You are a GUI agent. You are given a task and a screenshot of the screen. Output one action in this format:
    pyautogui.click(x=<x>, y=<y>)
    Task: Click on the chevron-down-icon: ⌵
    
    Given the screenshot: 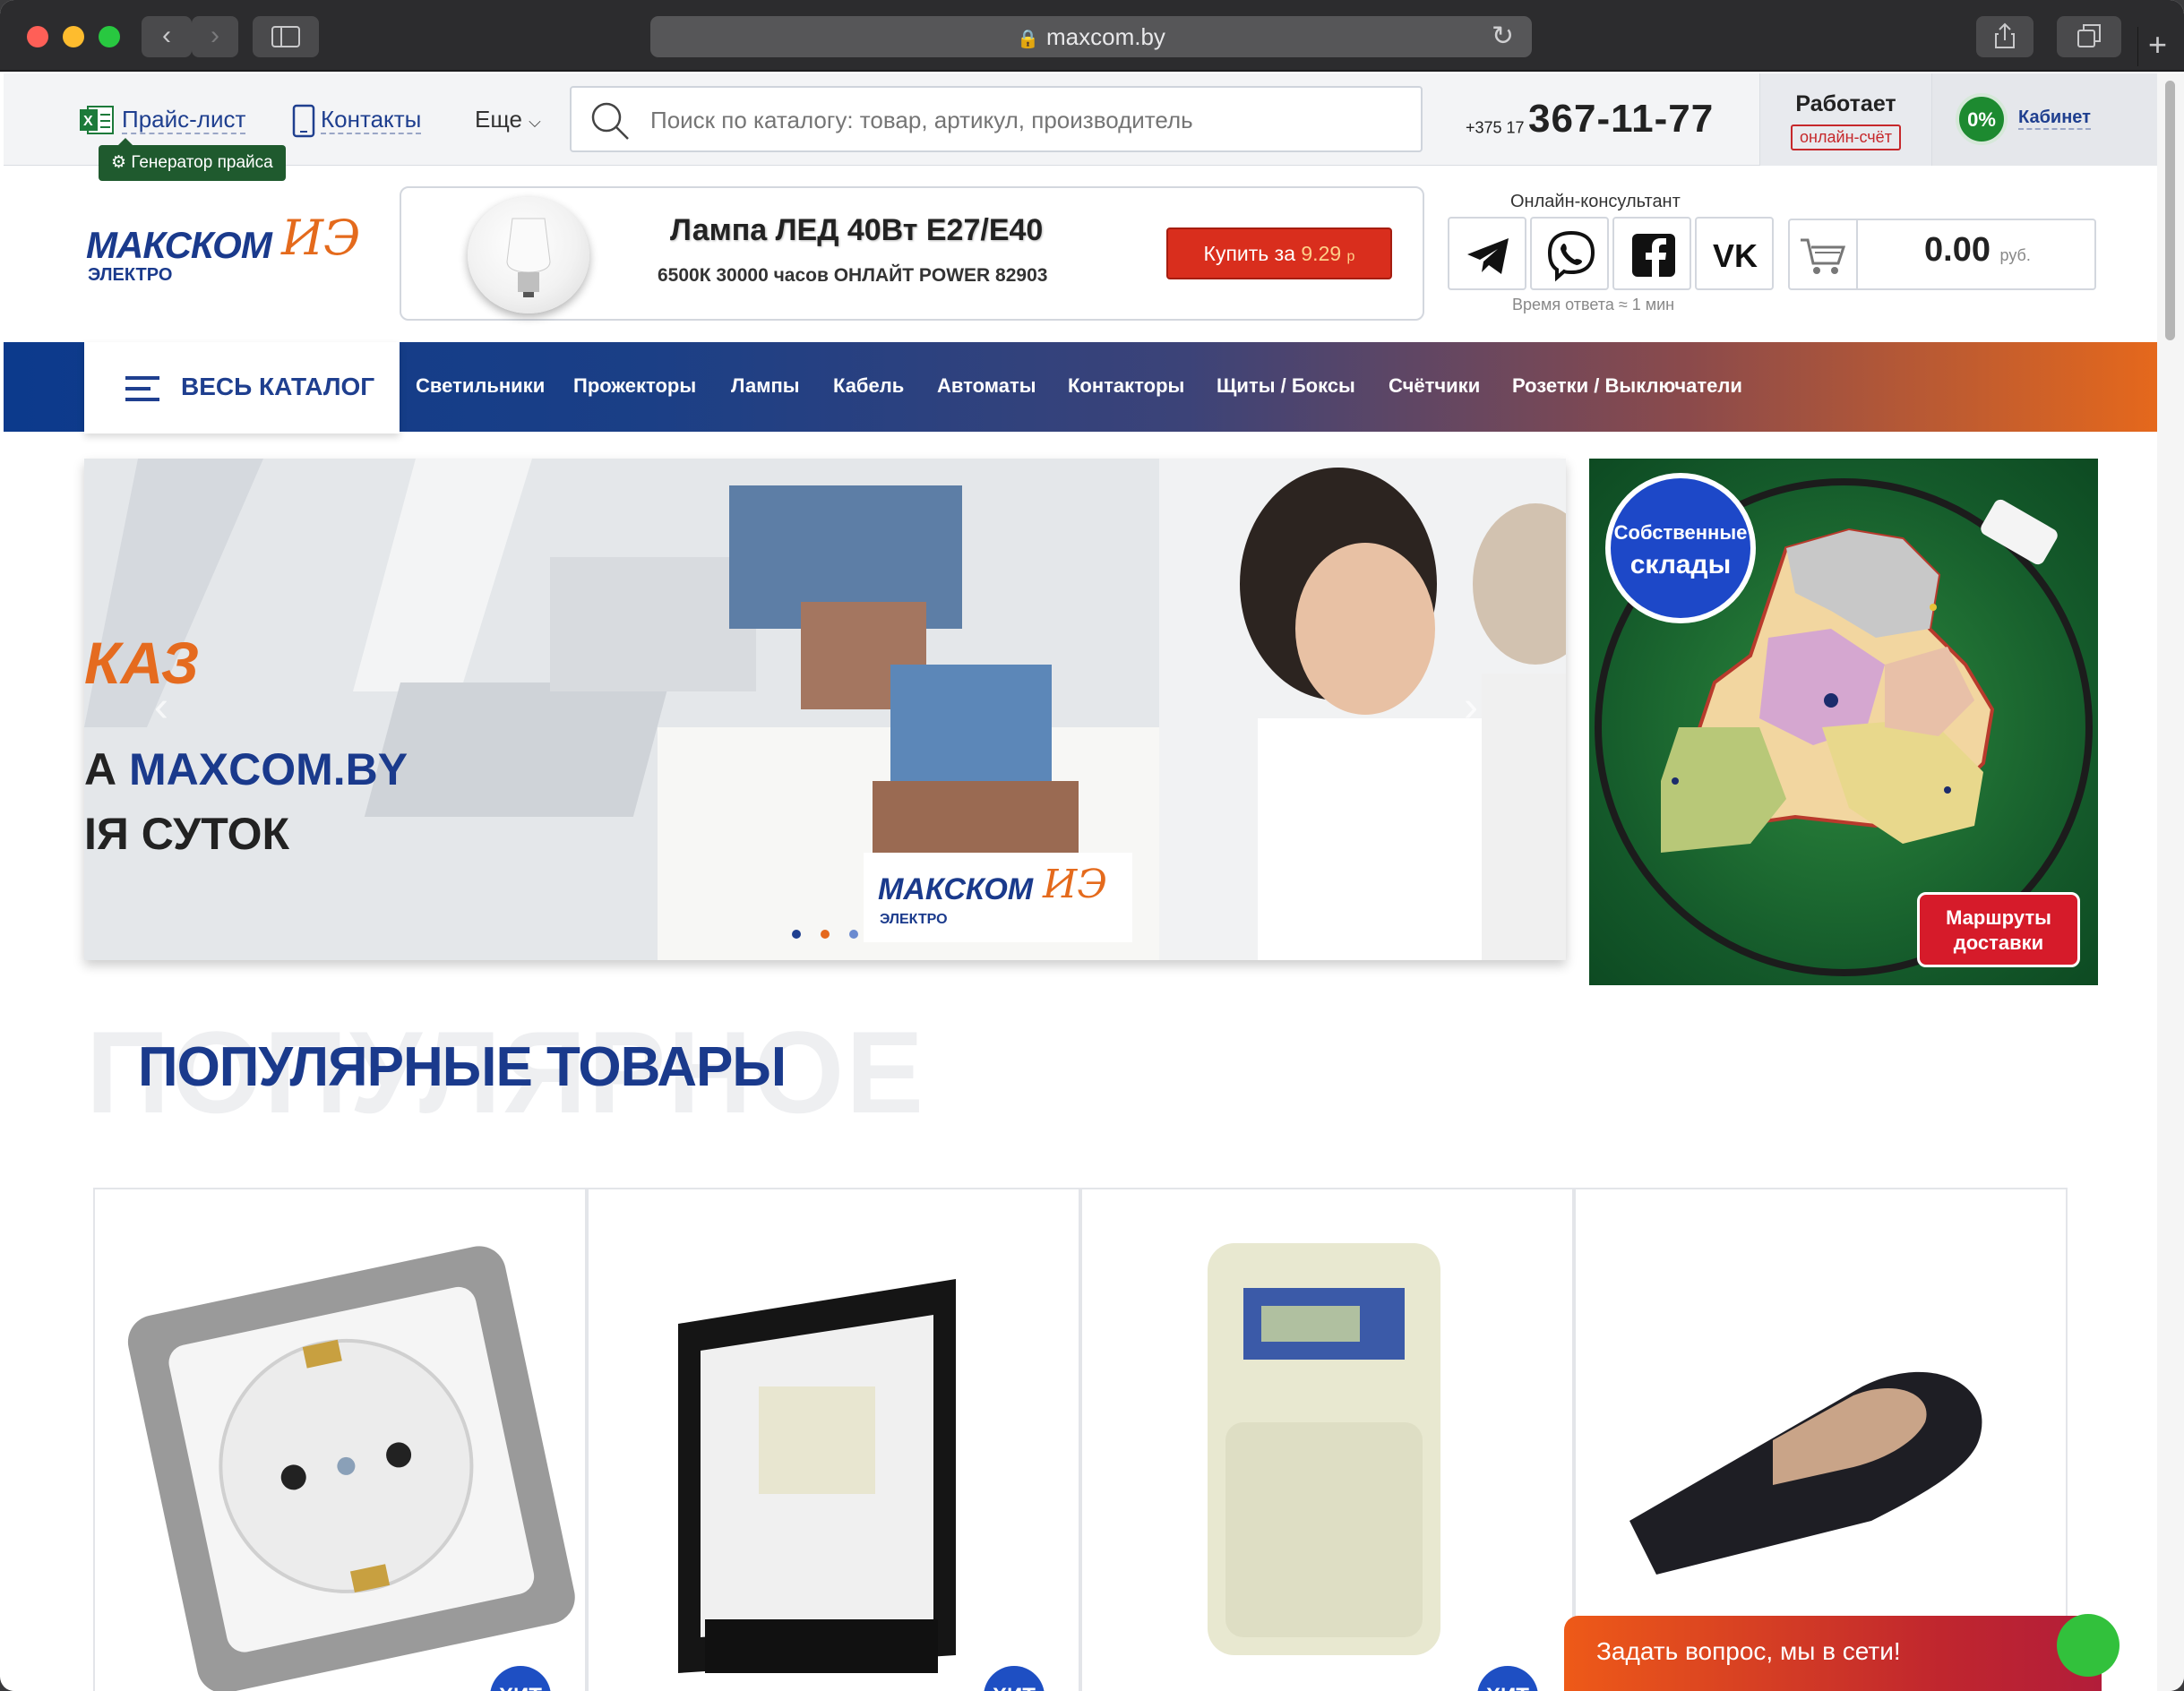 What is the action you would take?
    pyautogui.click(x=535, y=122)
    